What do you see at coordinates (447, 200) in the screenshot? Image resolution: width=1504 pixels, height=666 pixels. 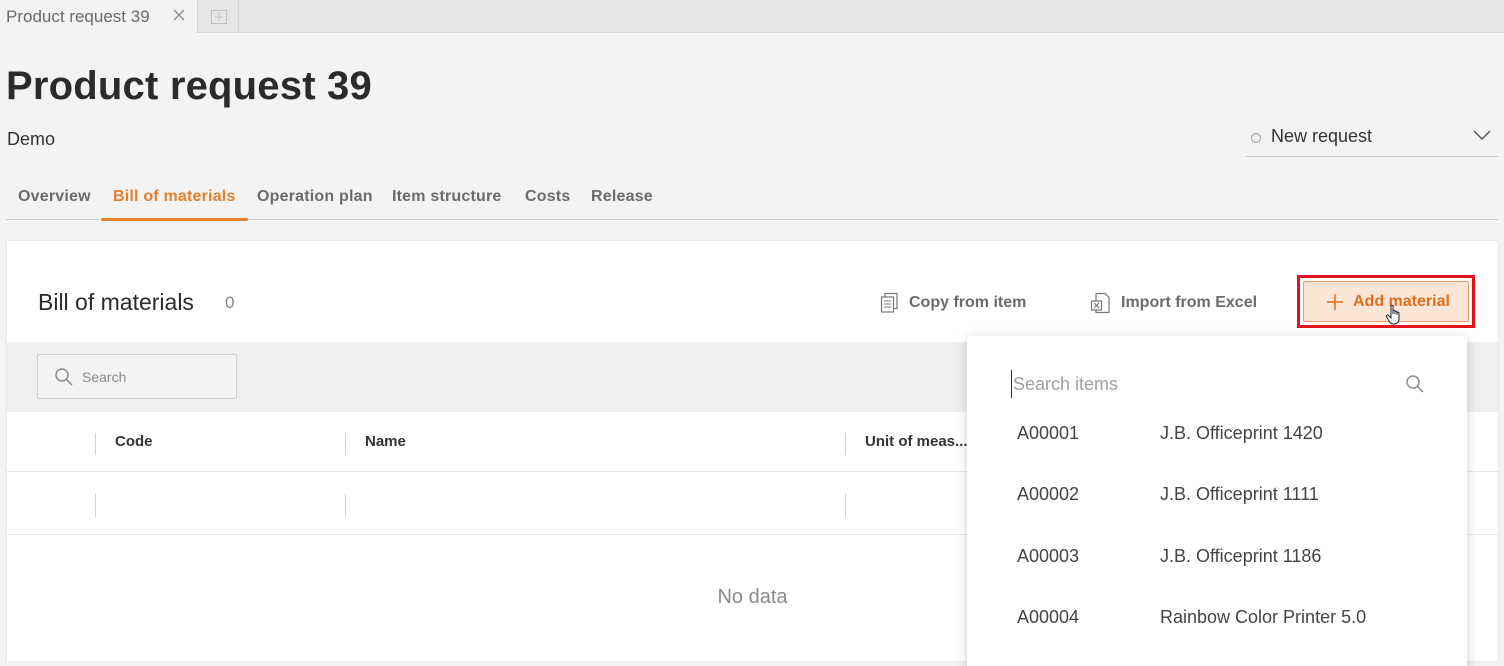 I see `tab-item-structure: Item structure` at bounding box center [447, 200].